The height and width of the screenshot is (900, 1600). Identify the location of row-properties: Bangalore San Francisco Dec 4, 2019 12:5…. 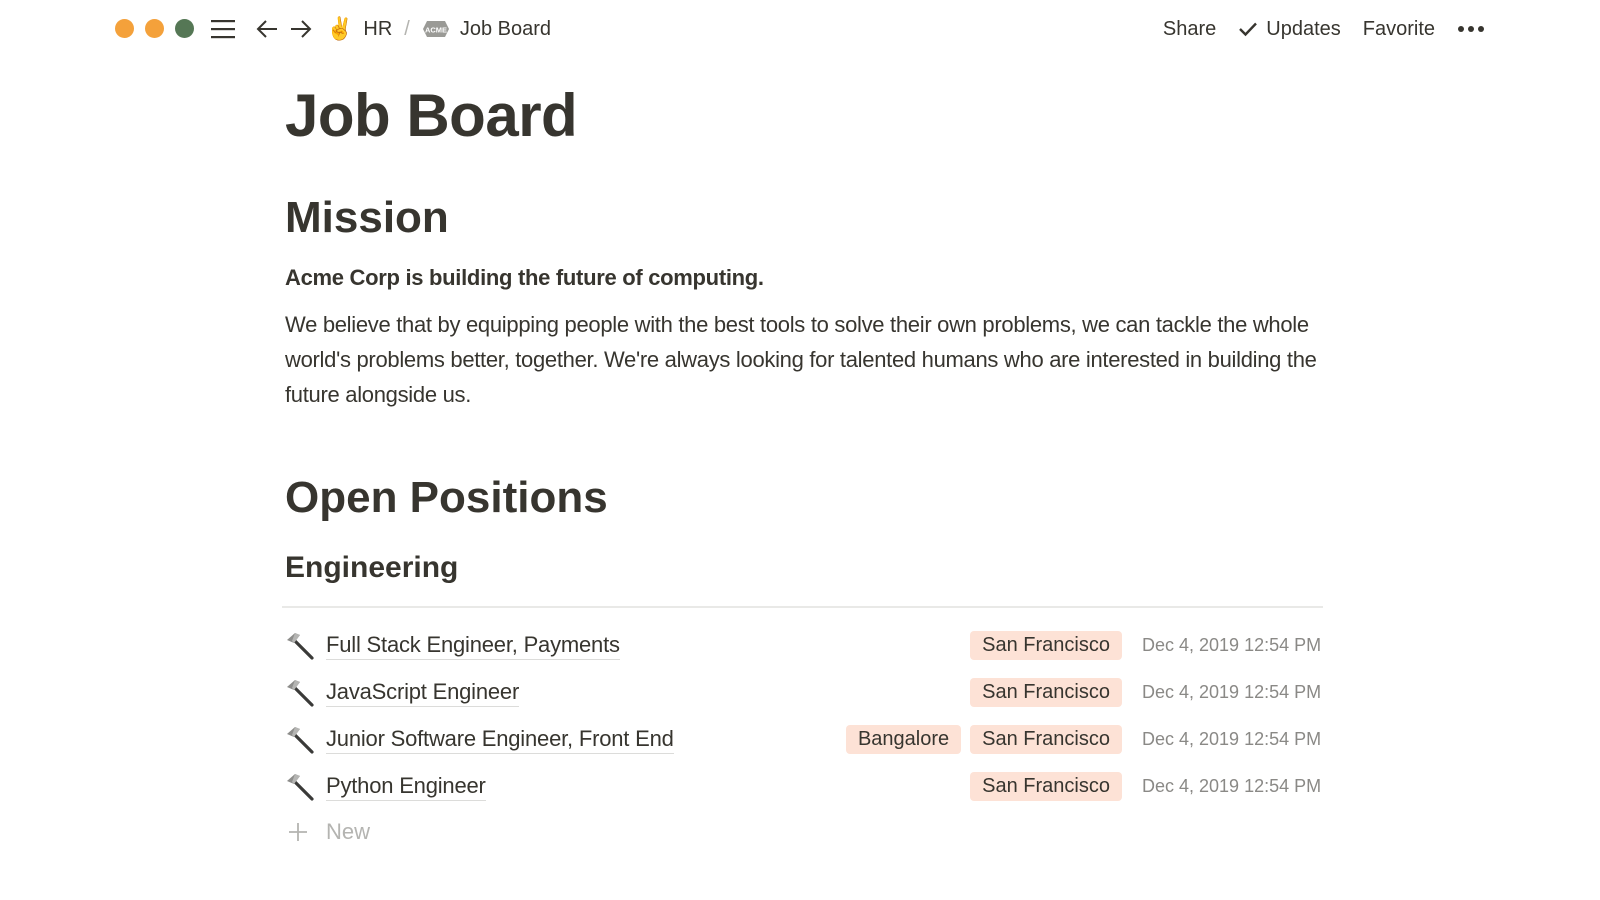
(1079, 739).